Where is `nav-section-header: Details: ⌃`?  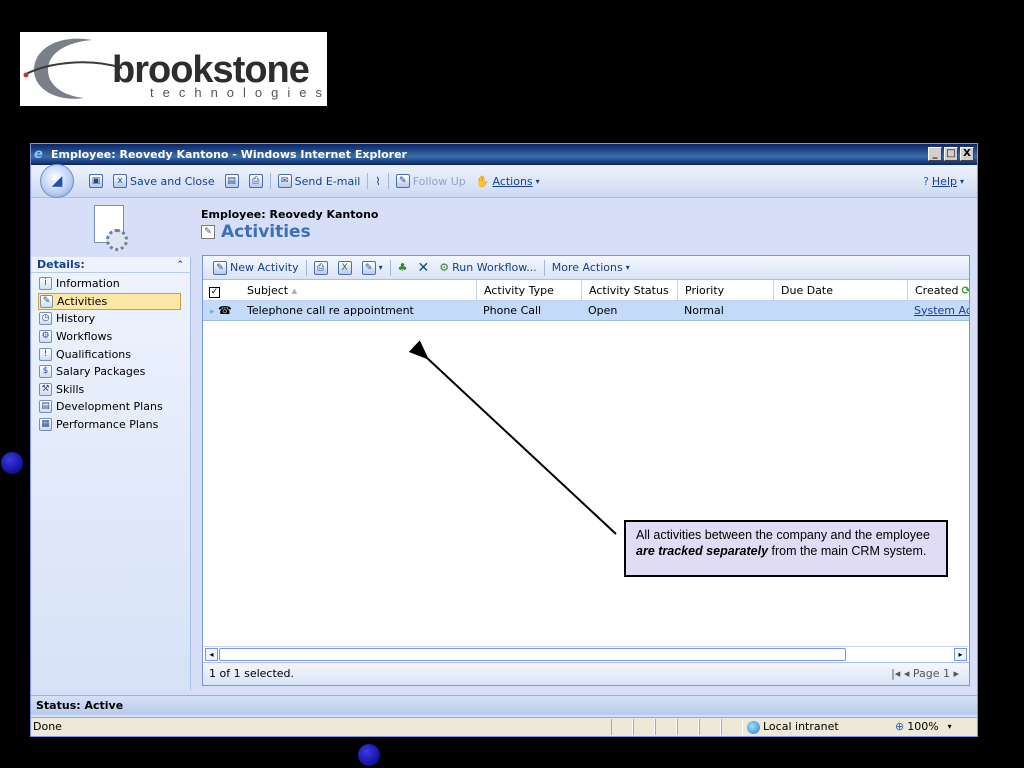 nav-section-header: Details: ⌃ is located at coordinates (110, 265).